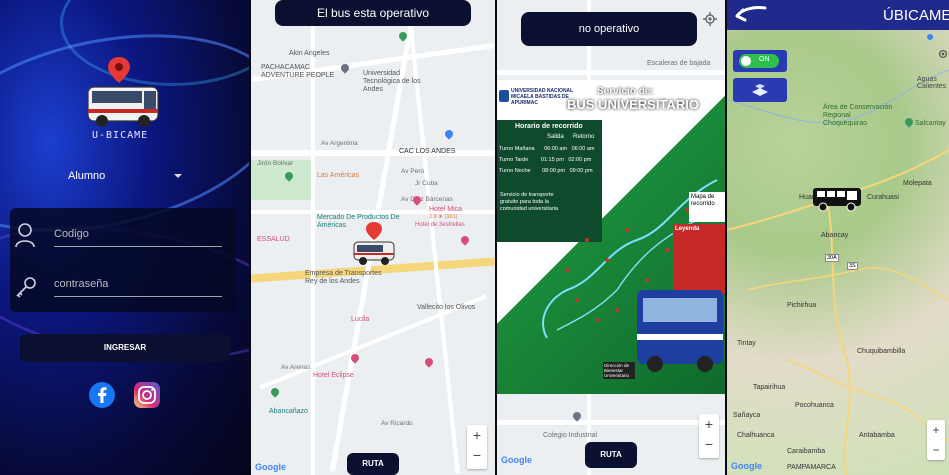 The height and width of the screenshot is (475, 949). I want to click on street-label: Jr Cuba, so click(426, 183).